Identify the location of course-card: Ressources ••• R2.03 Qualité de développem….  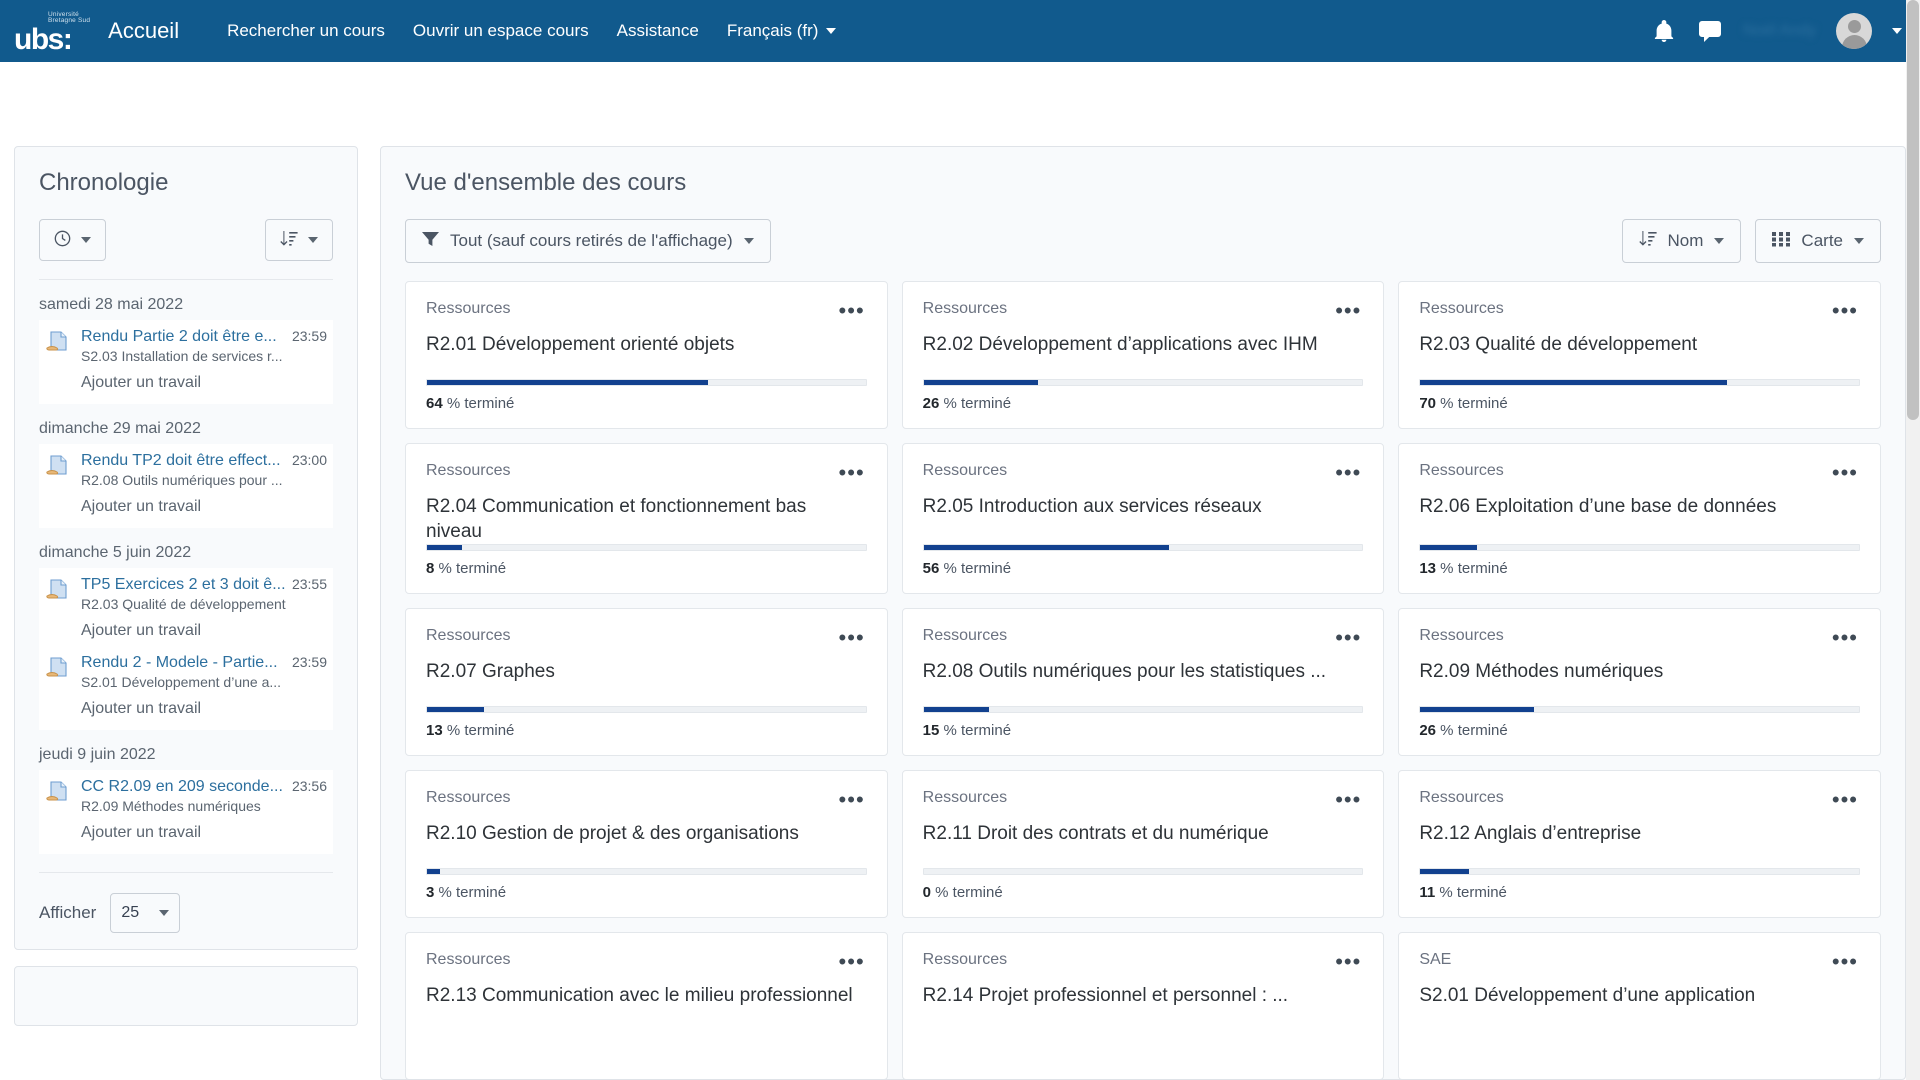
(1639, 355).